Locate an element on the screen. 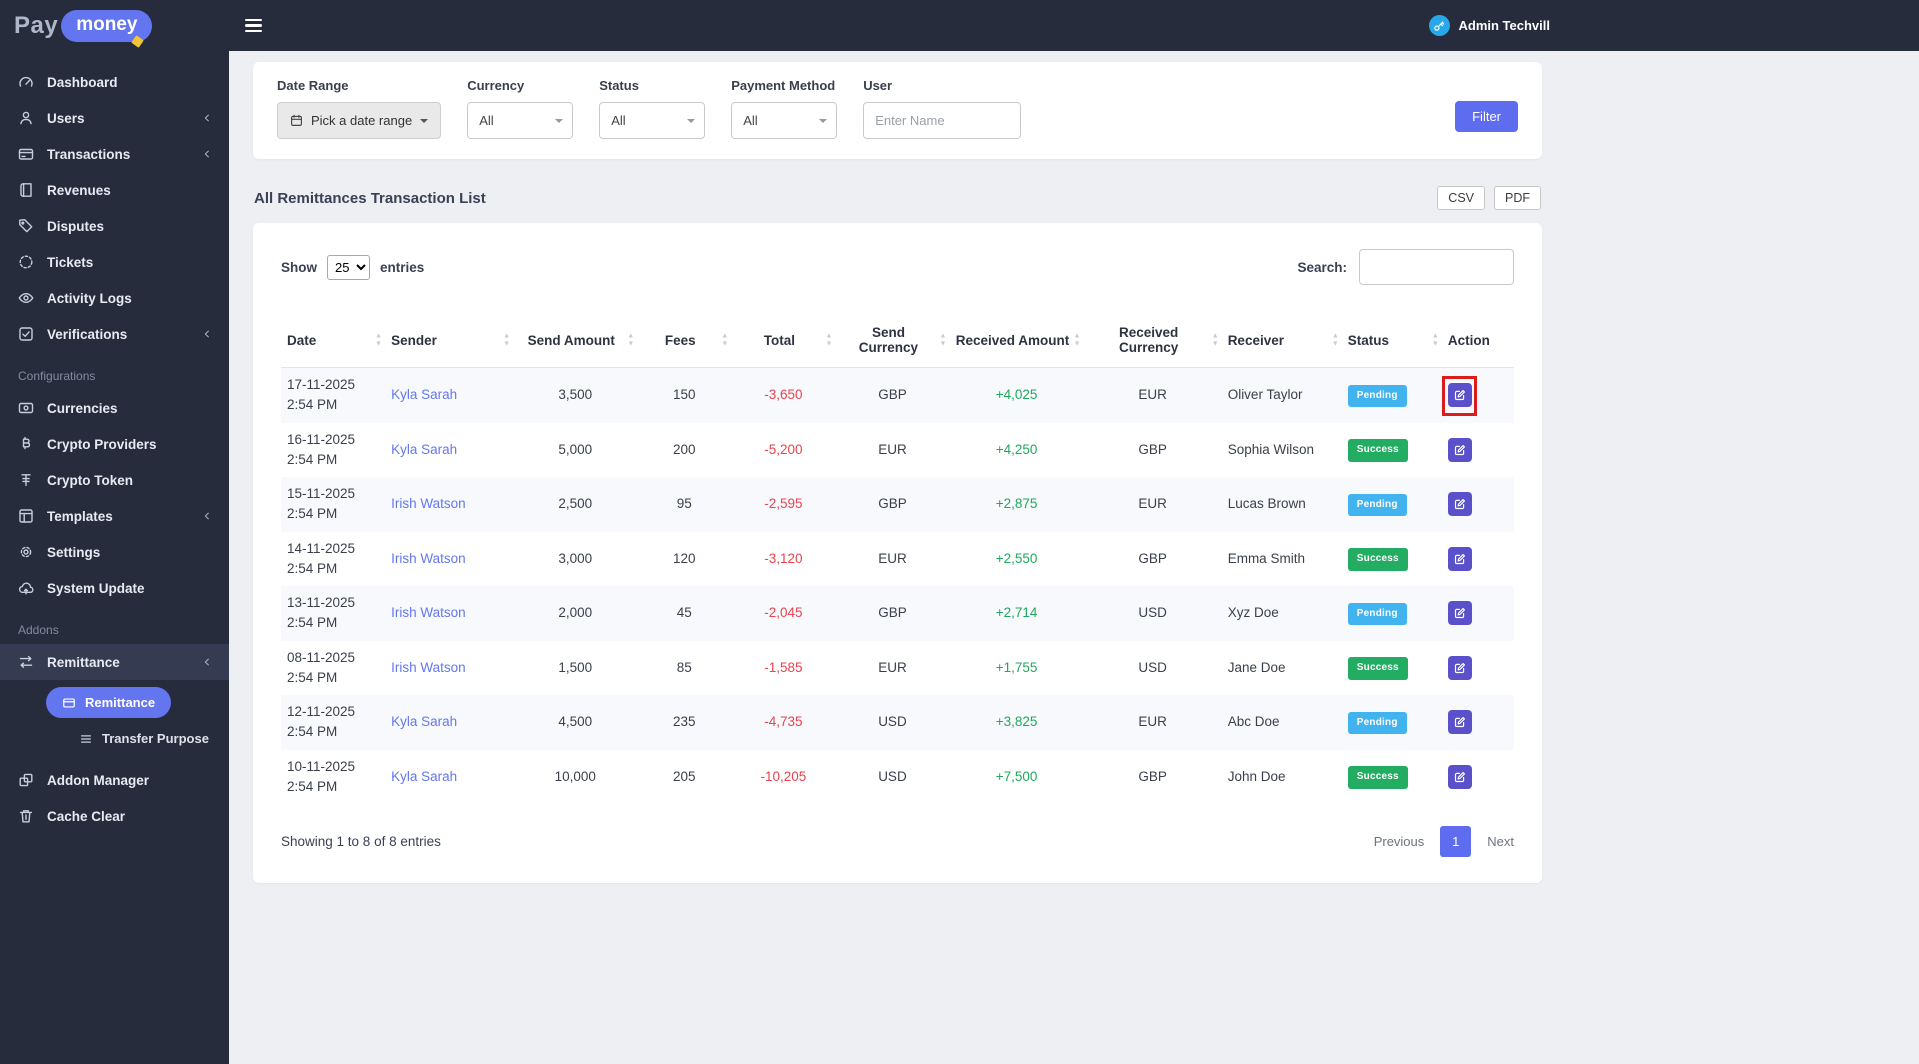  filter-group-user: User is located at coordinates (942, 108).